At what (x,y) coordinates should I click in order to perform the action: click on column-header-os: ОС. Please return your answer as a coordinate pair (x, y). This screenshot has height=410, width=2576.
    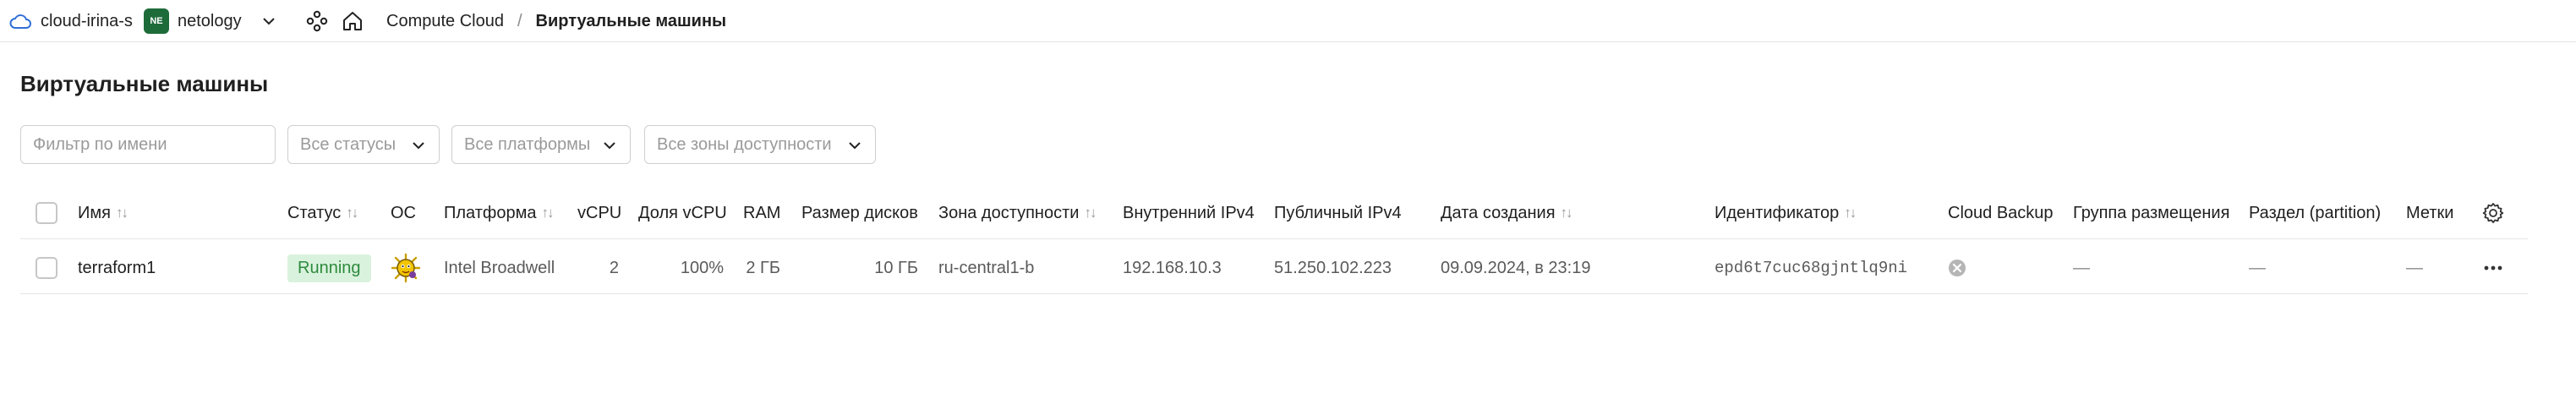
    Looking at the image, I should click on (403, 213).